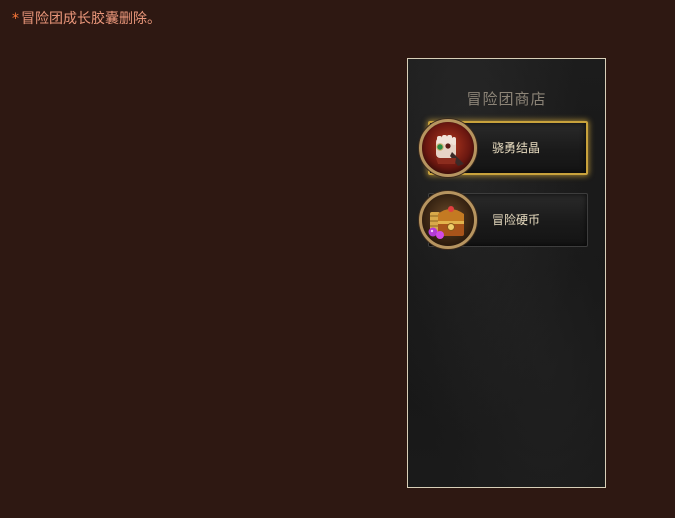 This screenshot has height=518, width=675. Describe the element at coordinates (506, 99) in the screenshot. I see `shop-title: 冒险团商店` at that location.